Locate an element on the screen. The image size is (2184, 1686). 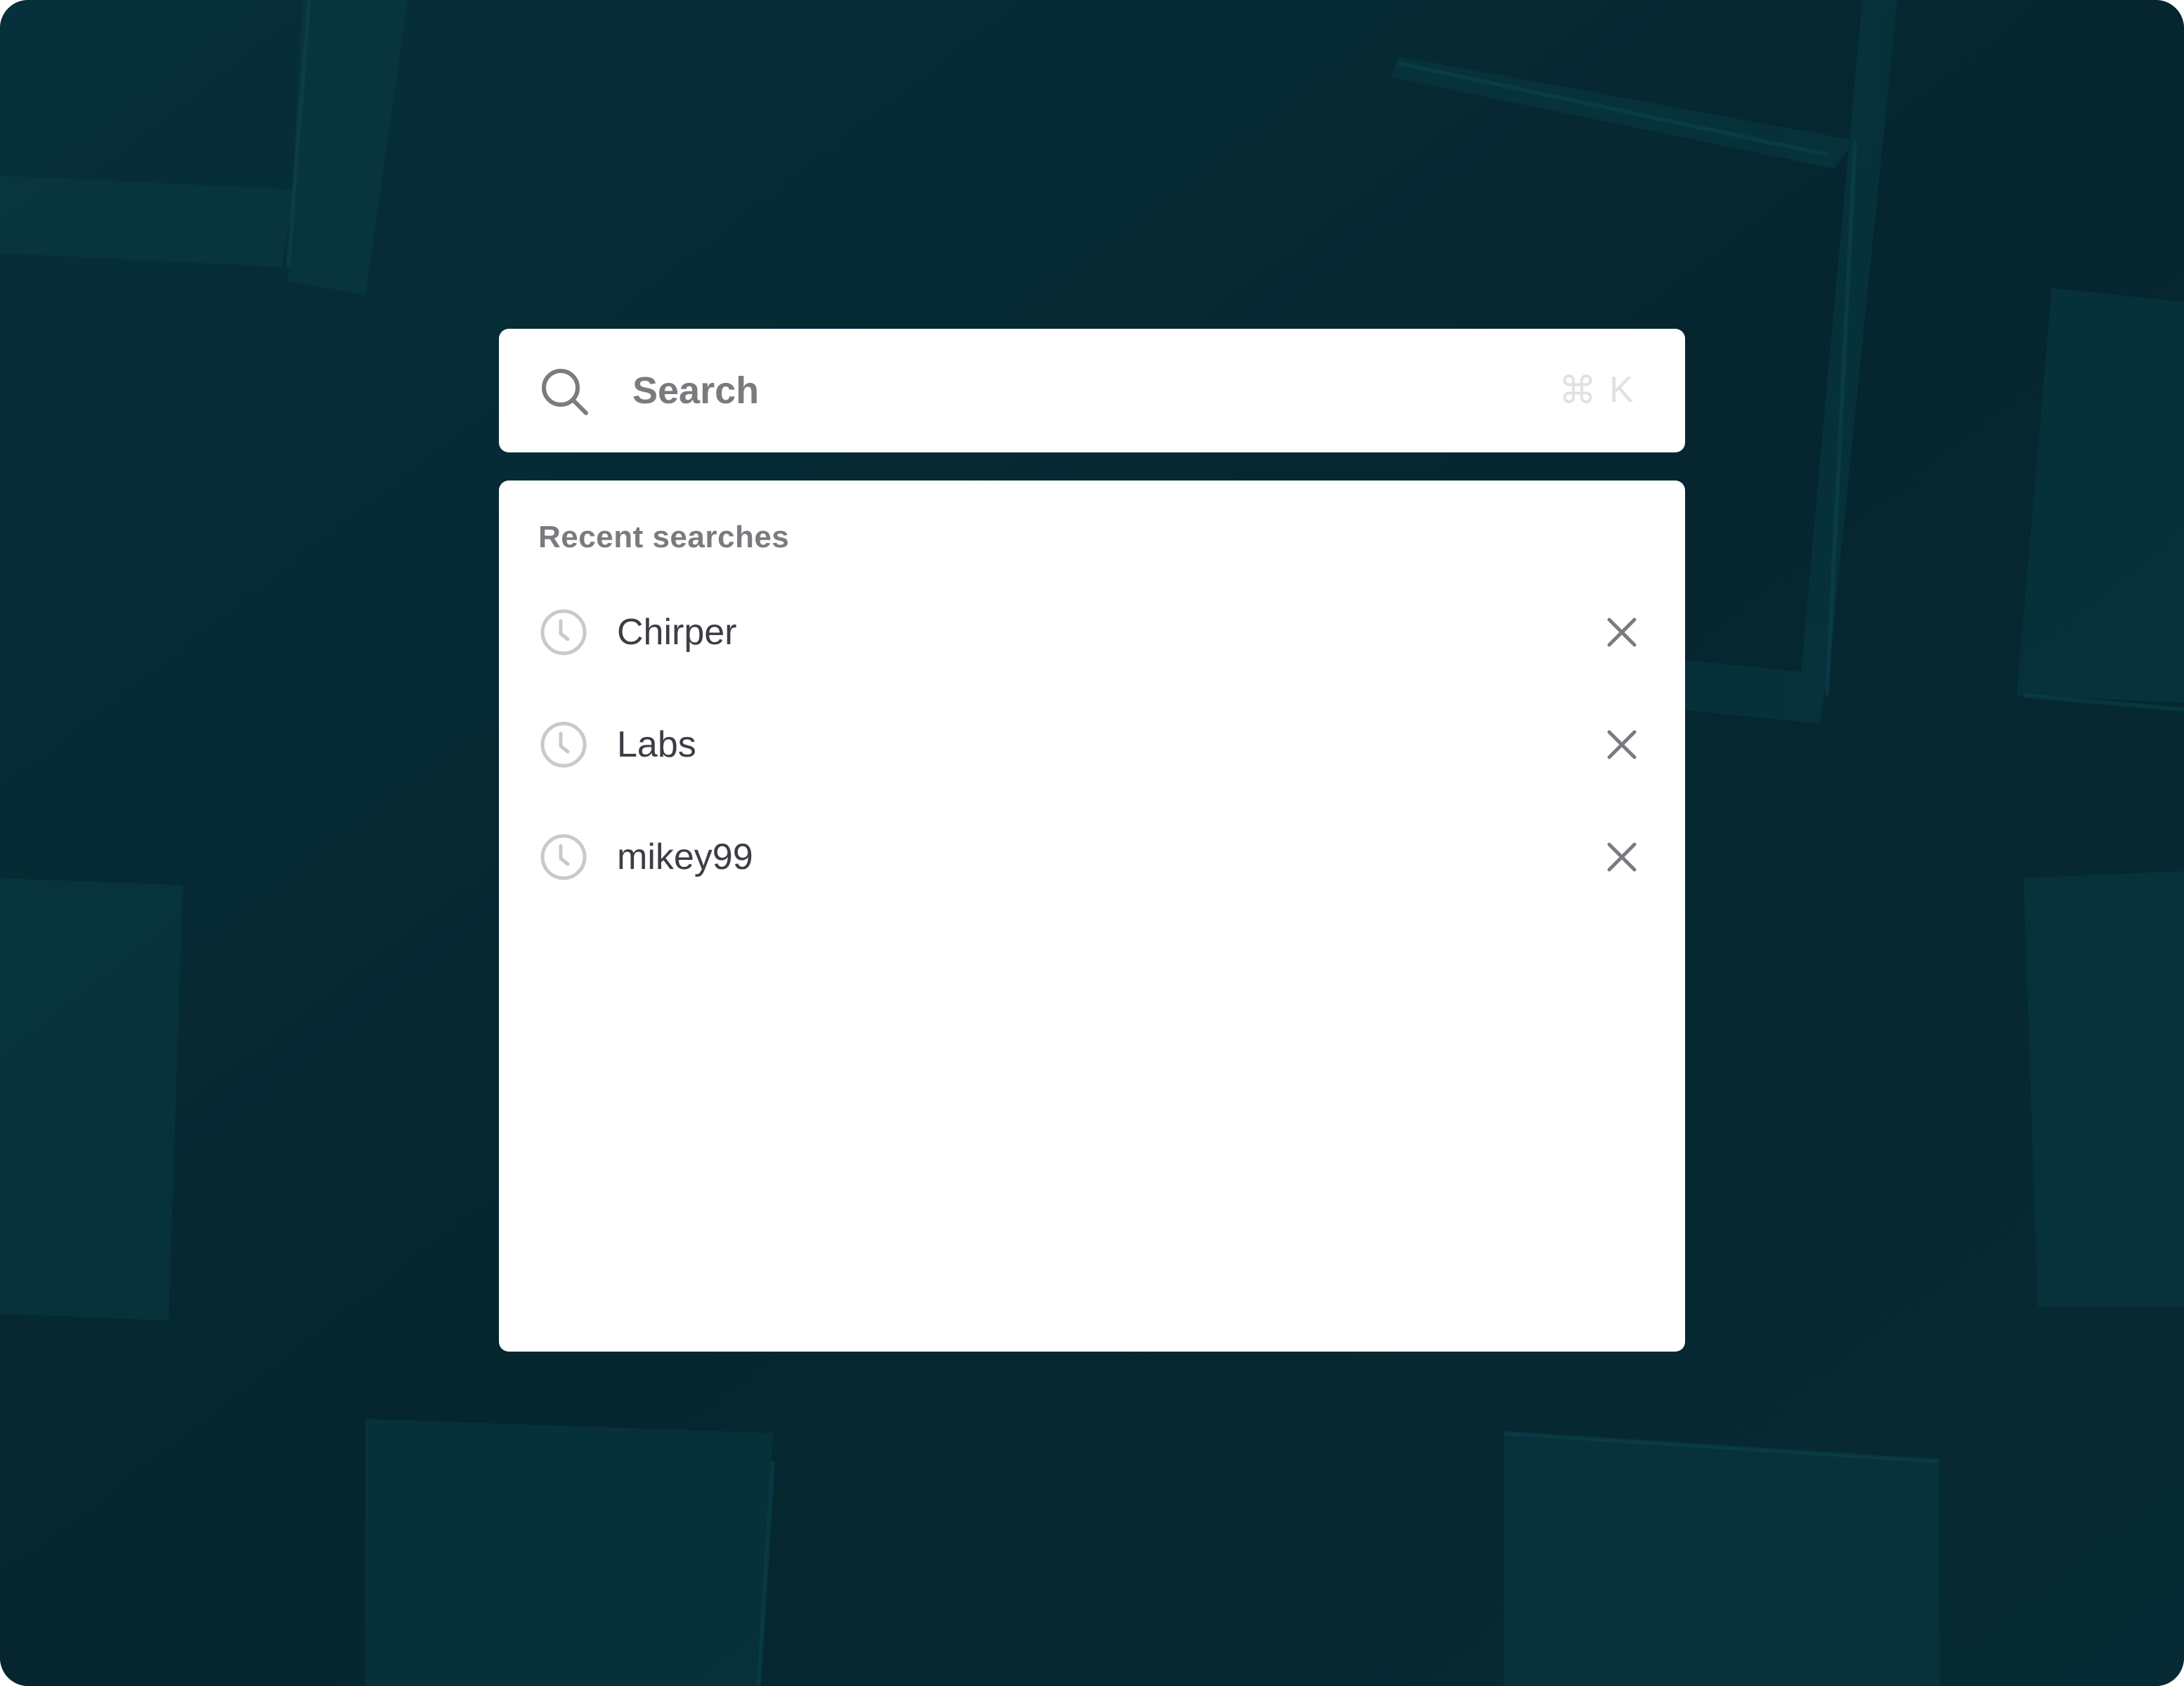
recent-search-label: mikey99 is located at coordinates (685, 857).